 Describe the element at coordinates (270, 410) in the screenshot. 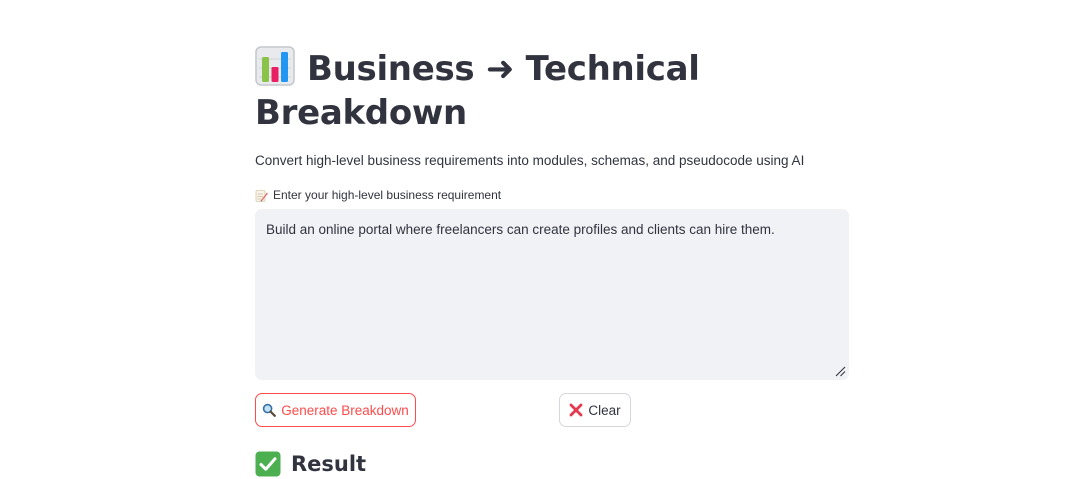

I see `magnifier-icon` at that location.